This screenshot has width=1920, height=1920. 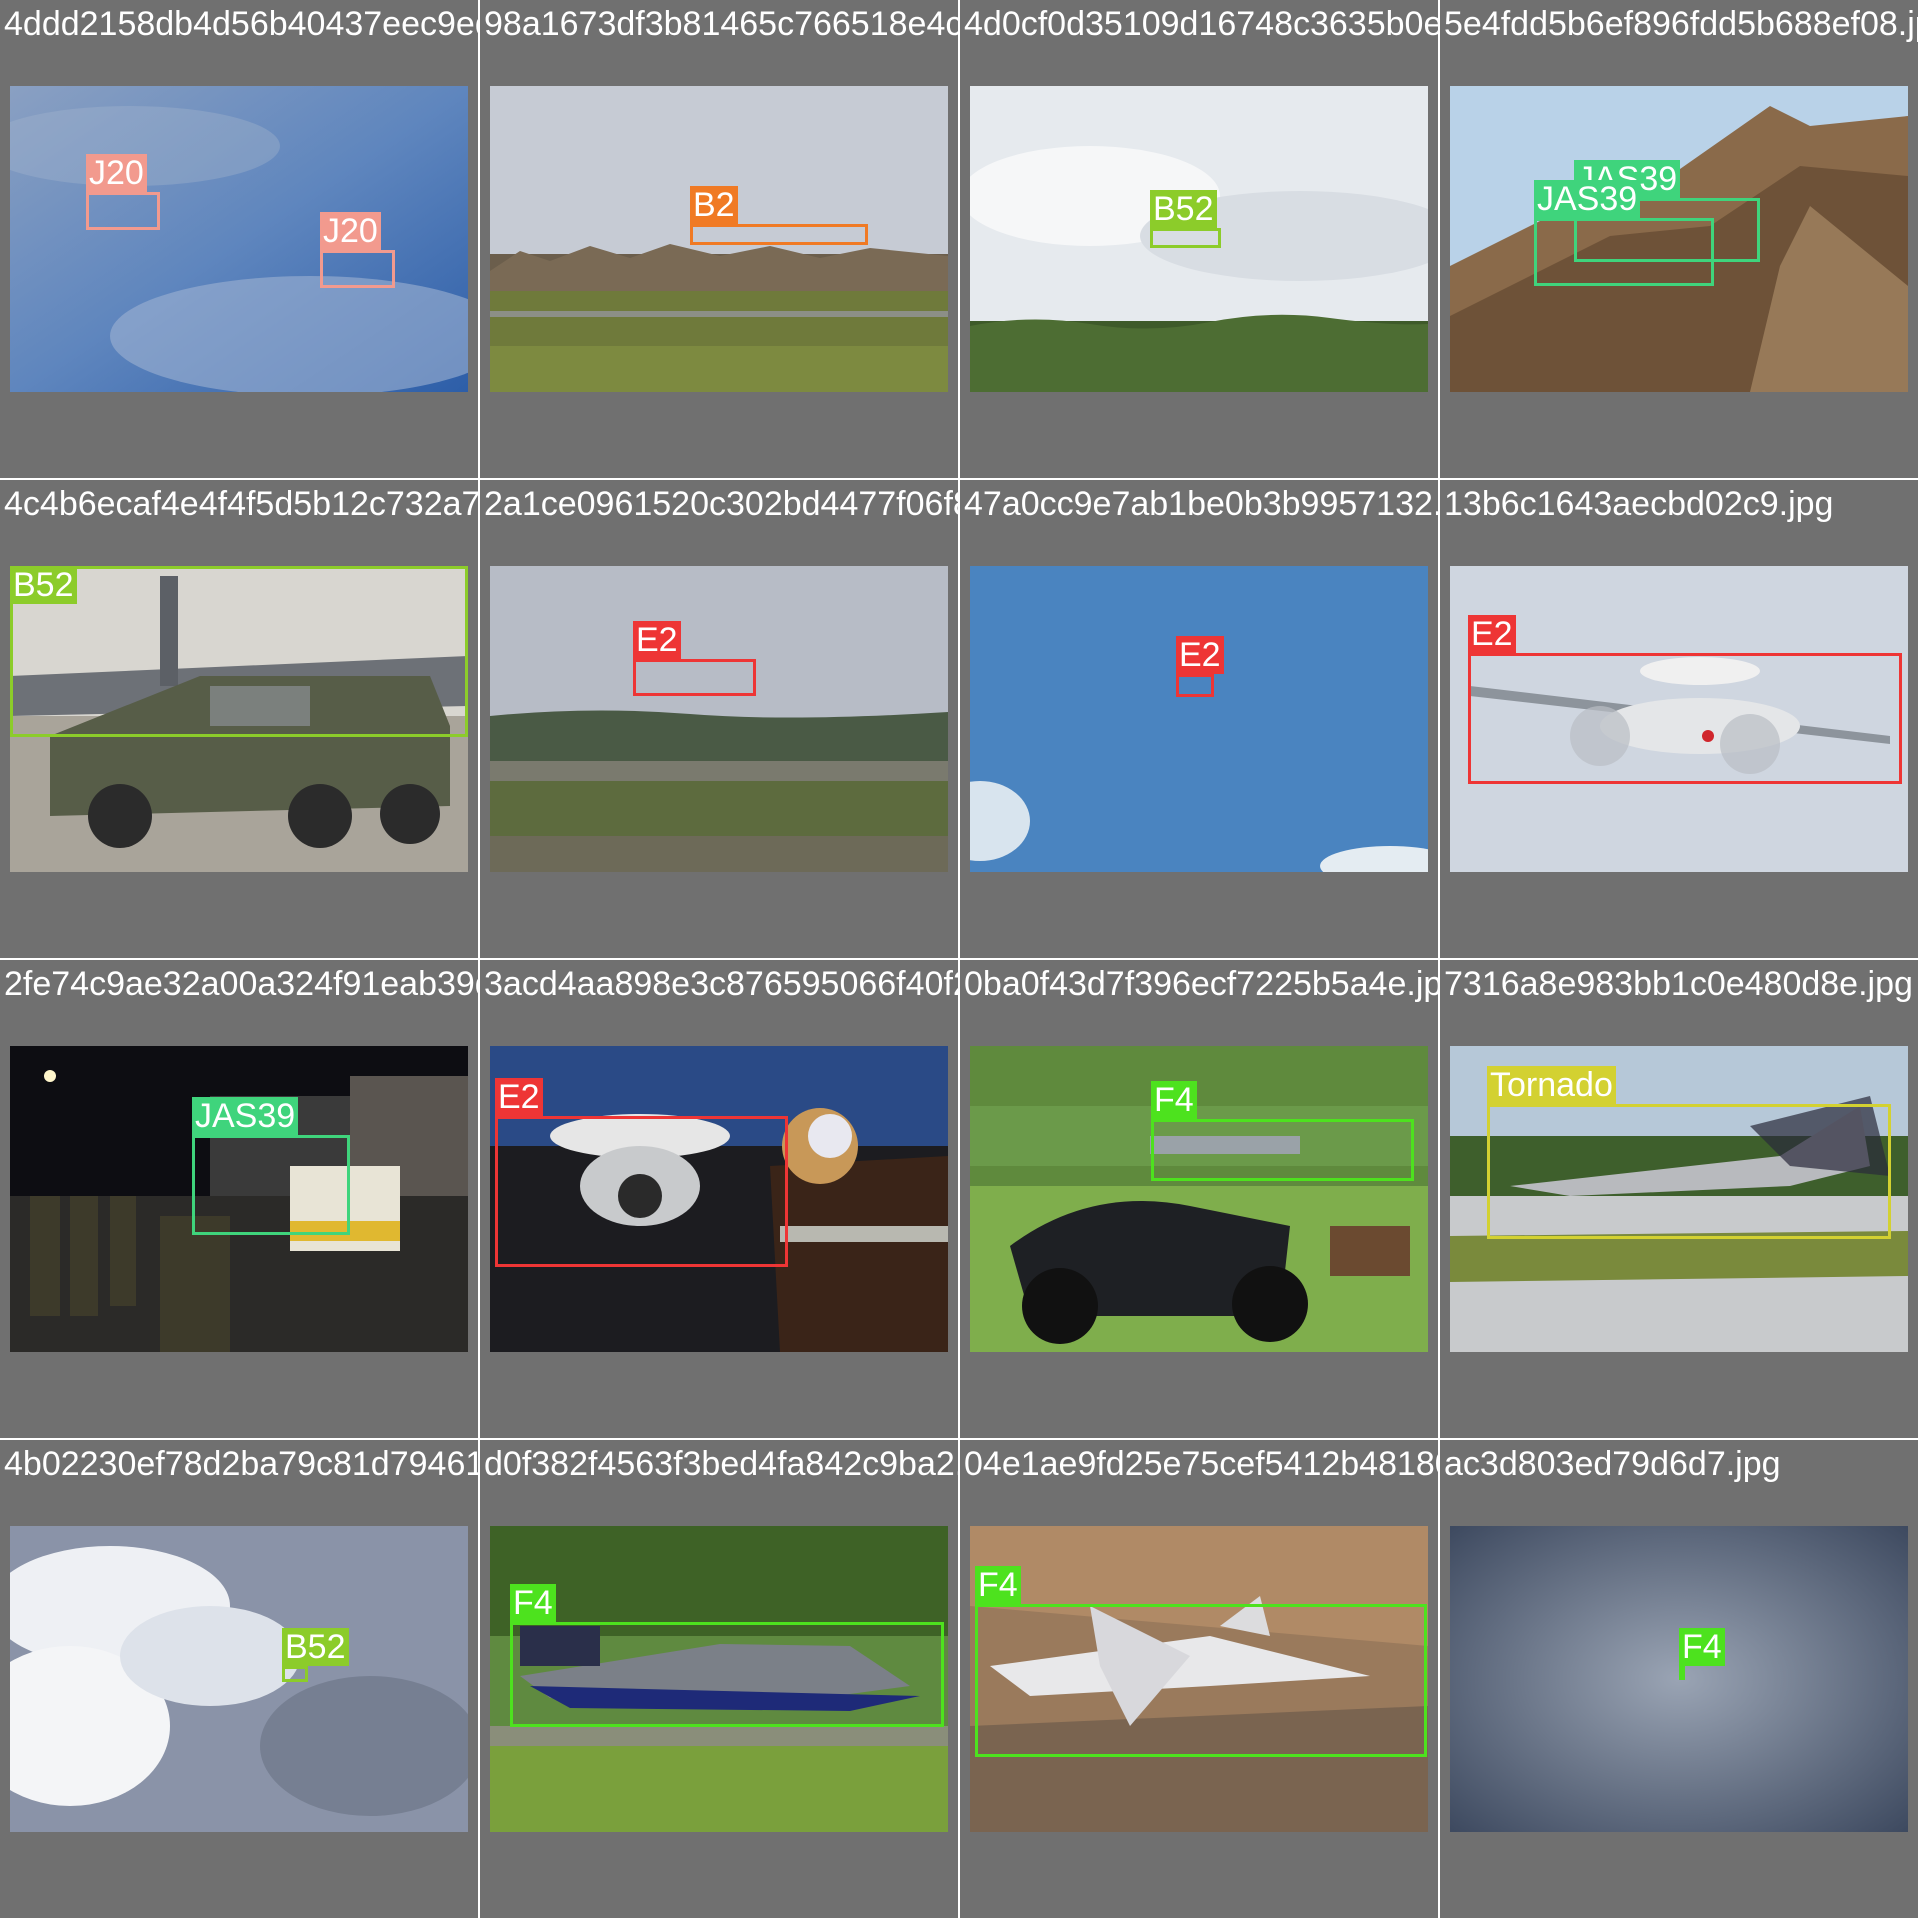 I want to click on tile-12: 7316a8e983bb1c0e480d8e.jpg Tornado, so click(x=1679, y=1199).